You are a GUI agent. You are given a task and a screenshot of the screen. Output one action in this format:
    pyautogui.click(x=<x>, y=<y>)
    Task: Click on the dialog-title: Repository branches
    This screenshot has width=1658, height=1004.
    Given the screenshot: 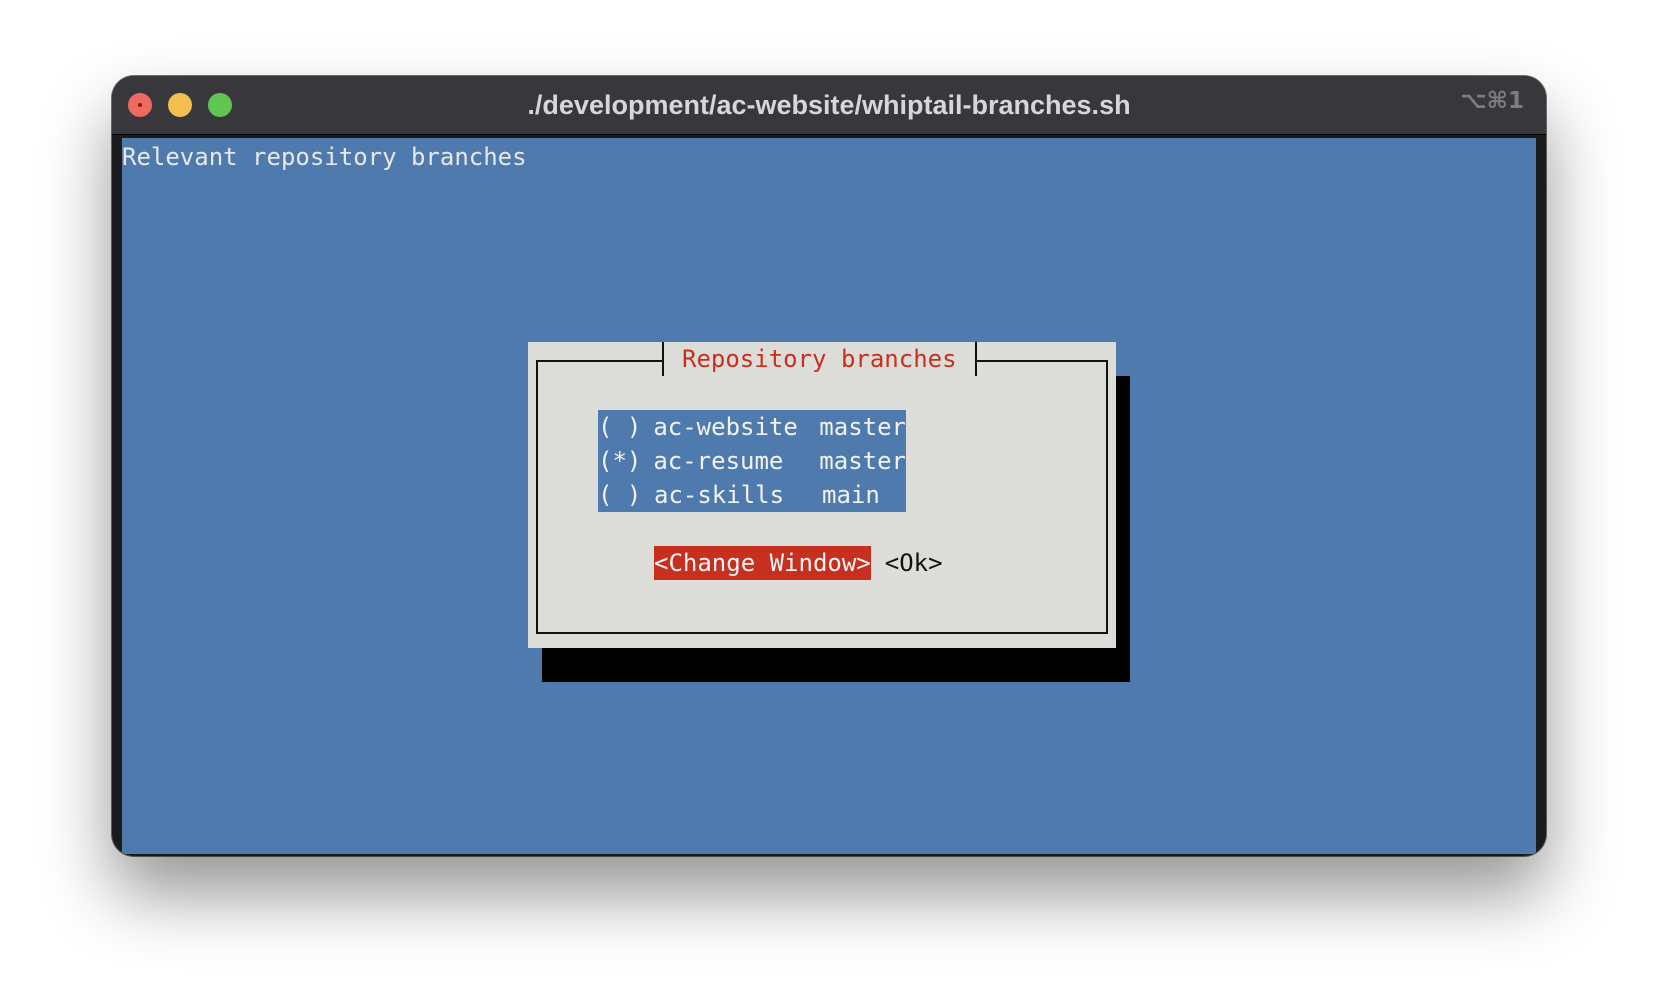 What is the action you would take?
    pyautogui.click(x=819, y=359)
    